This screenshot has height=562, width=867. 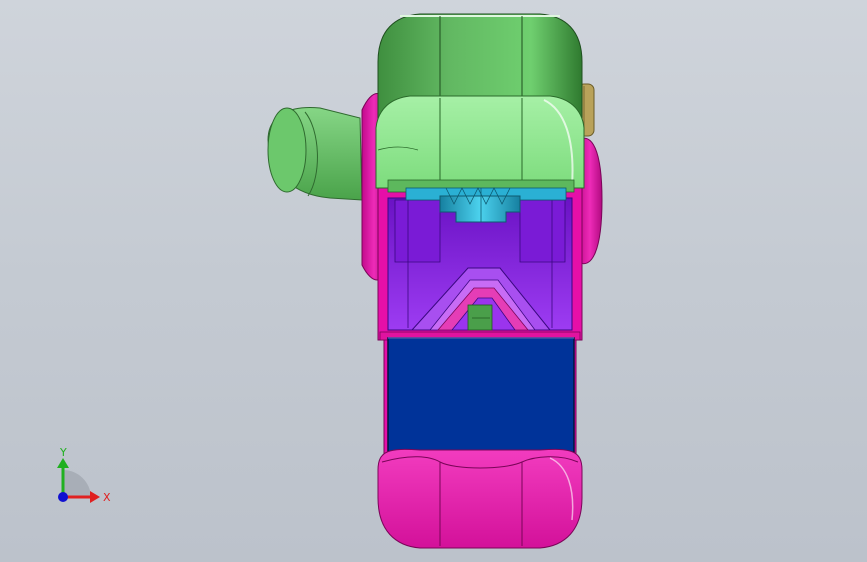 I want to click on z-axis-dot, so click(x=63, y=497).